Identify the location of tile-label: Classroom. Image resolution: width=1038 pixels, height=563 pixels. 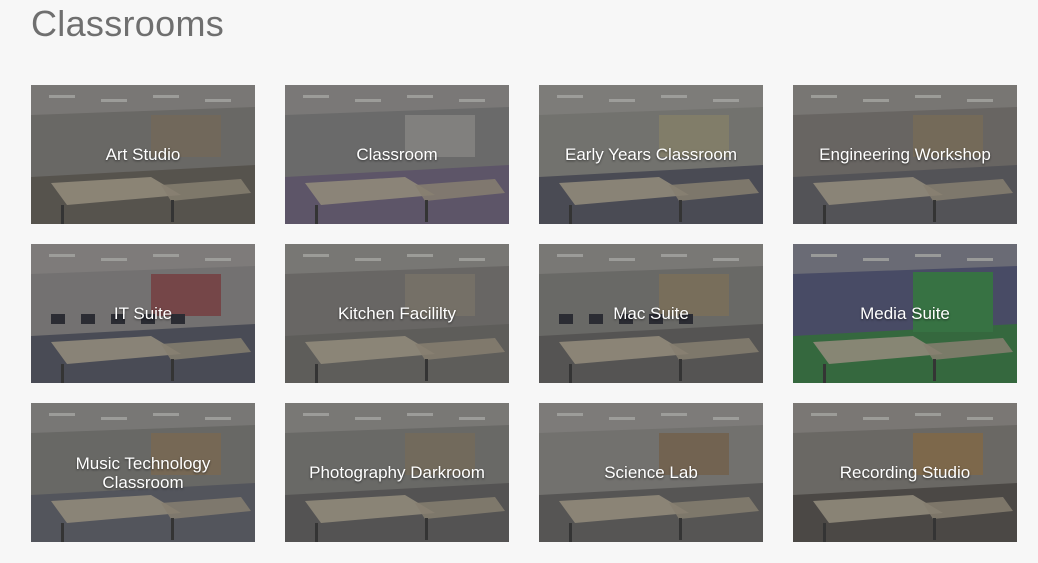
(397, 154).